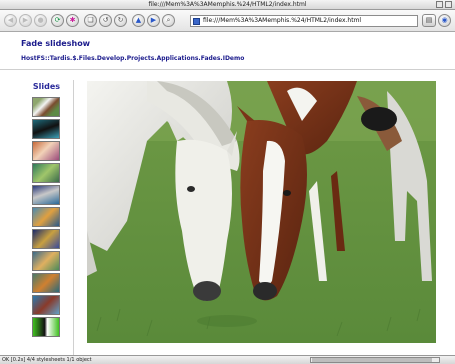  I want to click on page-icon, so click(196, 21).